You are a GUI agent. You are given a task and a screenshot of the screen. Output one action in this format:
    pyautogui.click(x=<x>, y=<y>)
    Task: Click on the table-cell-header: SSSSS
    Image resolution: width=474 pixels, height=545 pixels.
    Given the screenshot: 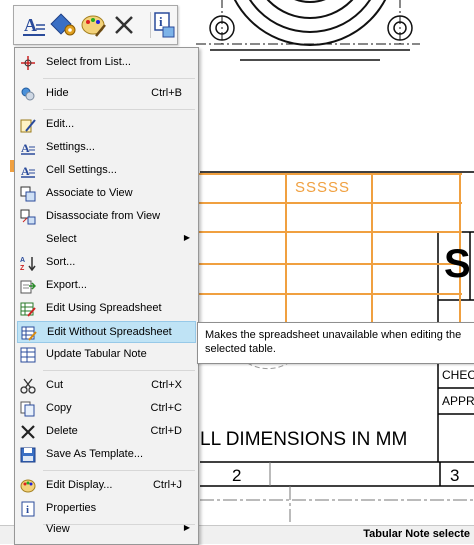 What is the action you would take?
    pyautogui.click(x=322, y=187)
    